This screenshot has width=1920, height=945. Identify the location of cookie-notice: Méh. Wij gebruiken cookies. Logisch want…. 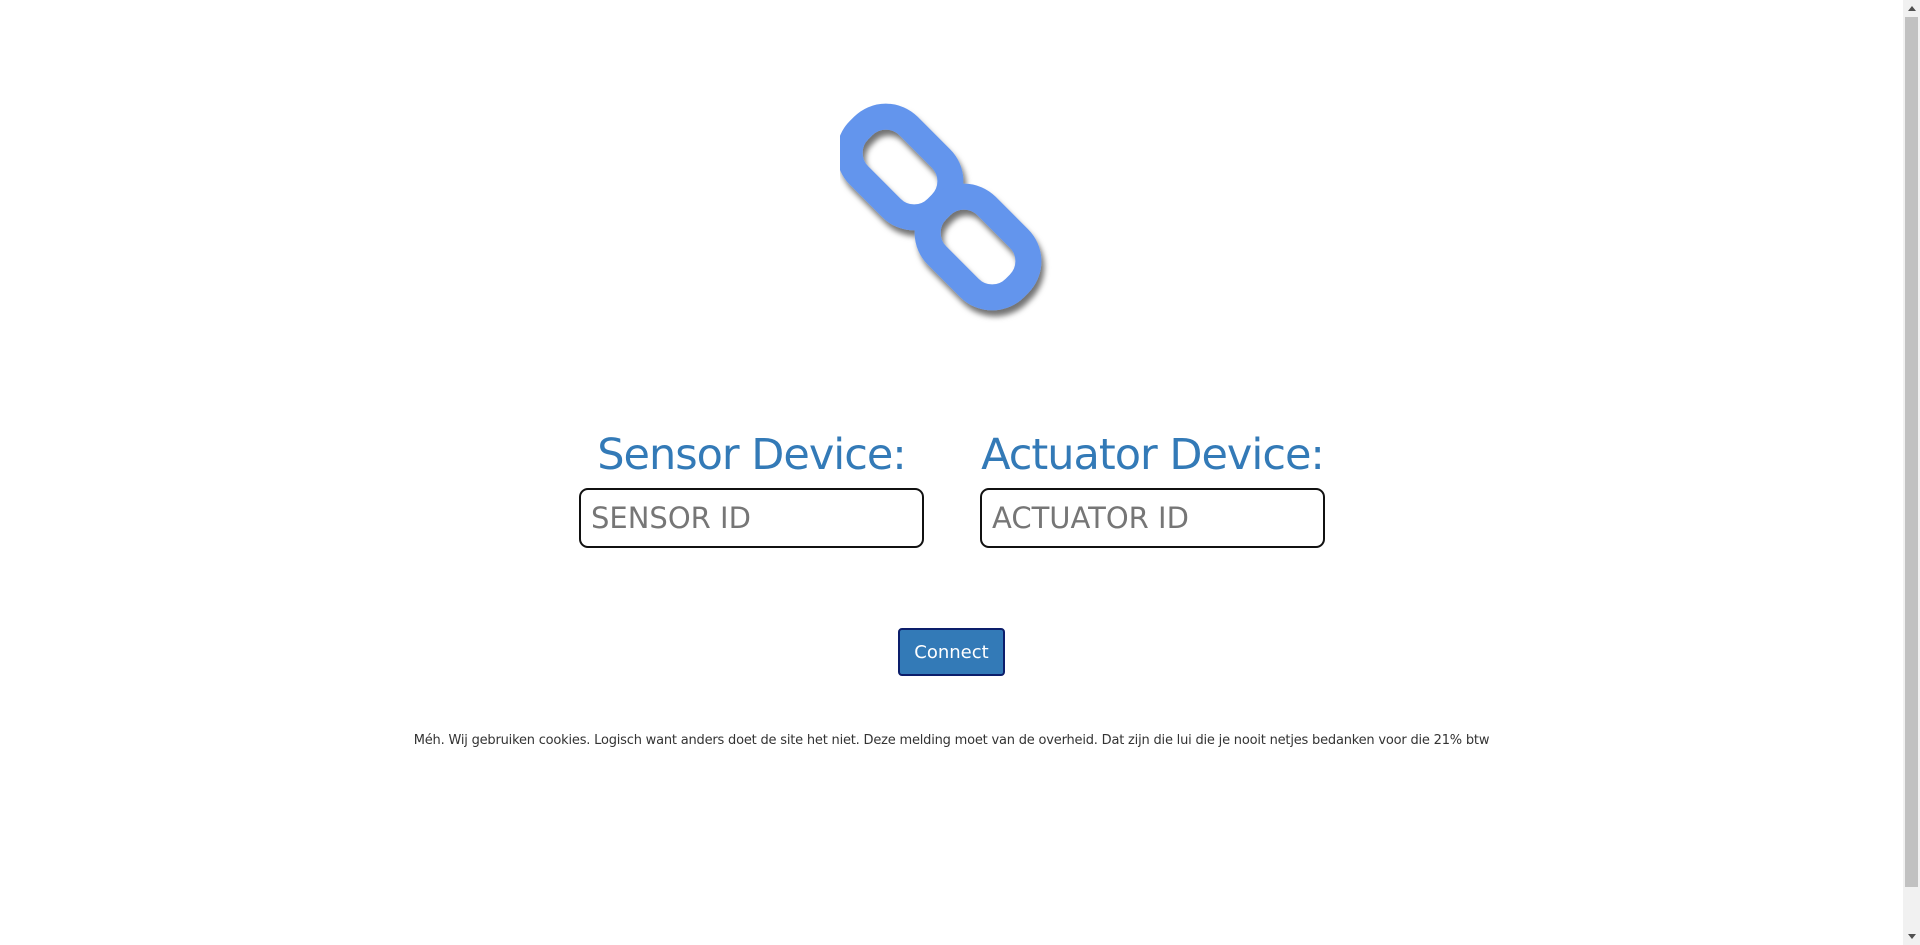
(951, 740).